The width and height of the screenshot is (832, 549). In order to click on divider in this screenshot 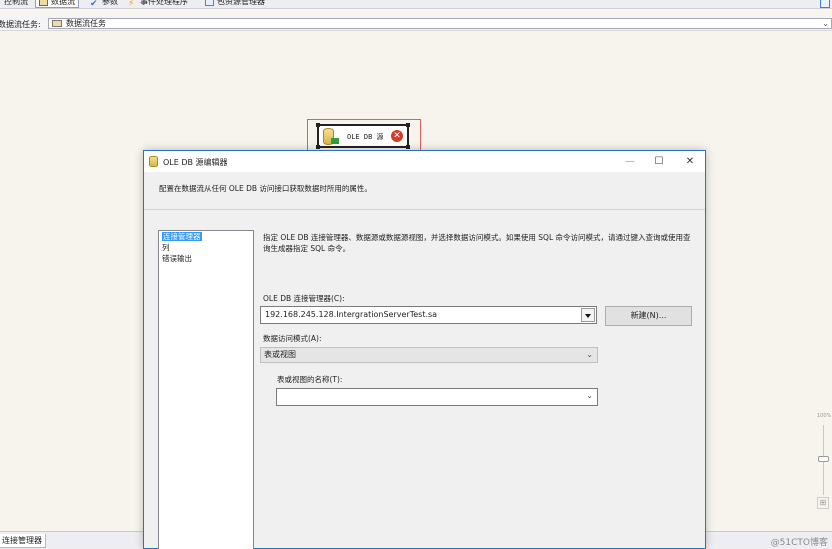, I will do `click(424, 209)`.